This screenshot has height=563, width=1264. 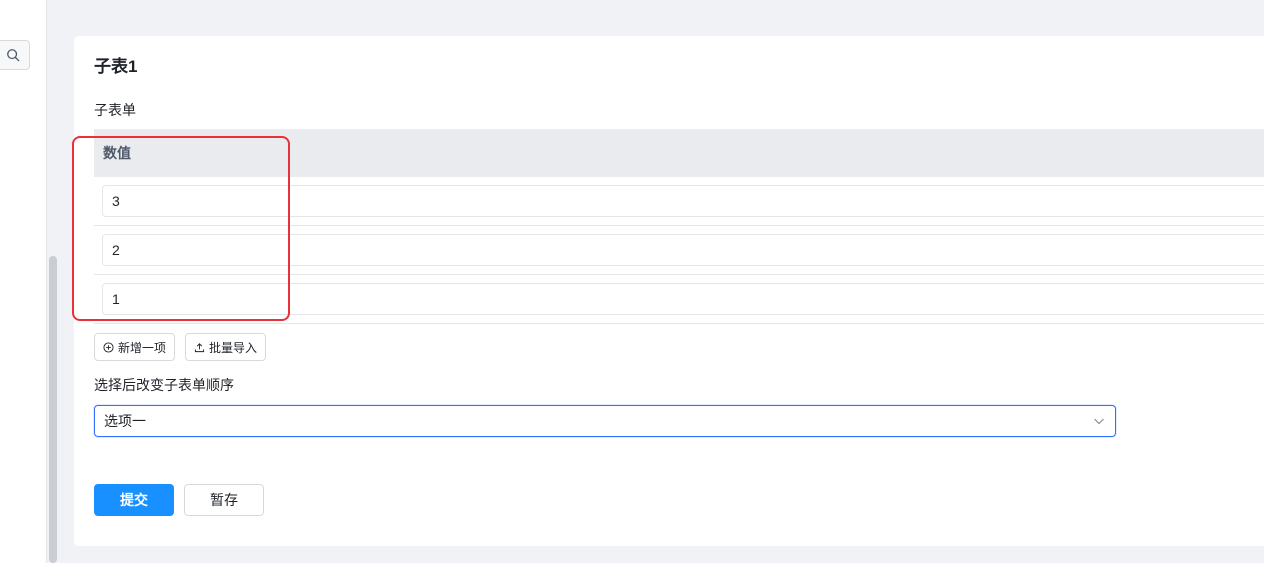 I want to click on form-actions: 提交 暂存, so click(x=179, y=500).